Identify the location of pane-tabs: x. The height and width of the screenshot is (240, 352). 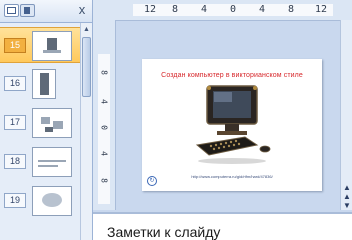
(46, 11).